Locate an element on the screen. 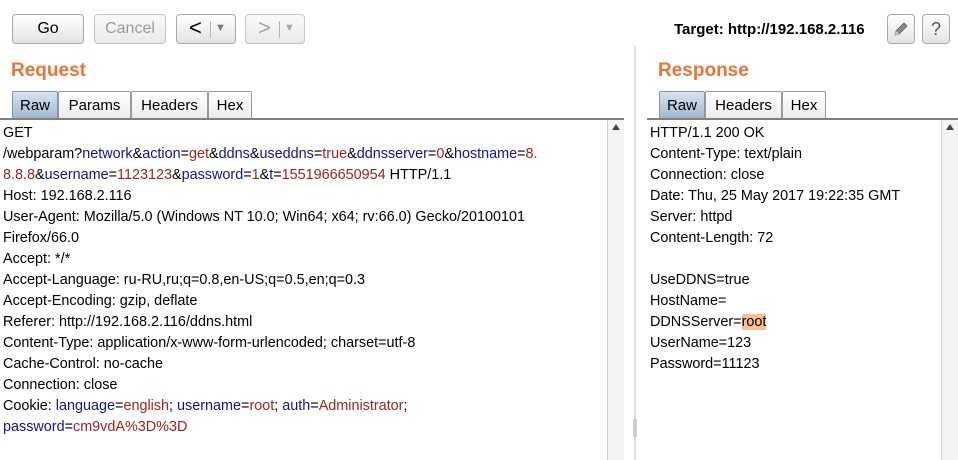 This screenshot has height=460, width=958. response-line: Content-Type: text/plain is located at coordinates (795, 154).